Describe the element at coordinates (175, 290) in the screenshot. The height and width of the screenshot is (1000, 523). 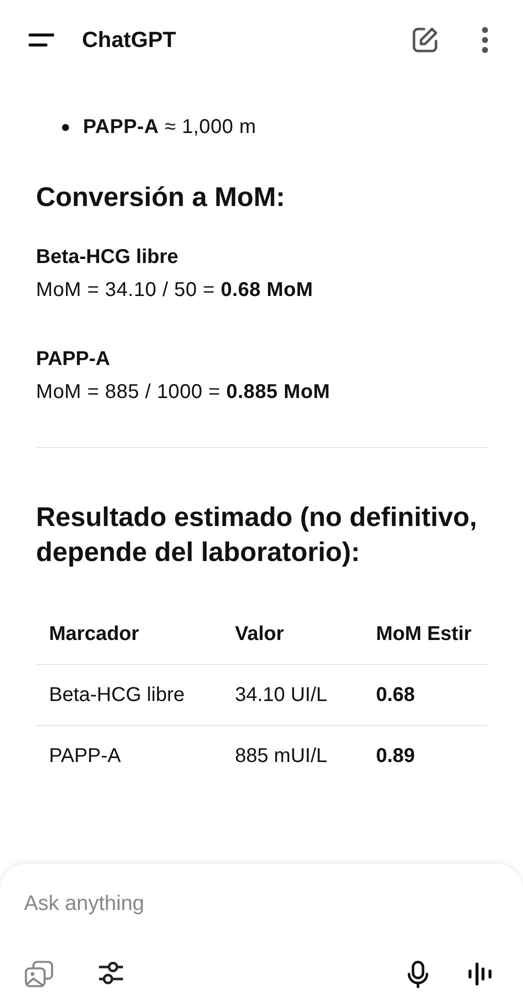
I see `formula-text: MoM = 34.10 / 50 = 0.68 MoM` at that location.